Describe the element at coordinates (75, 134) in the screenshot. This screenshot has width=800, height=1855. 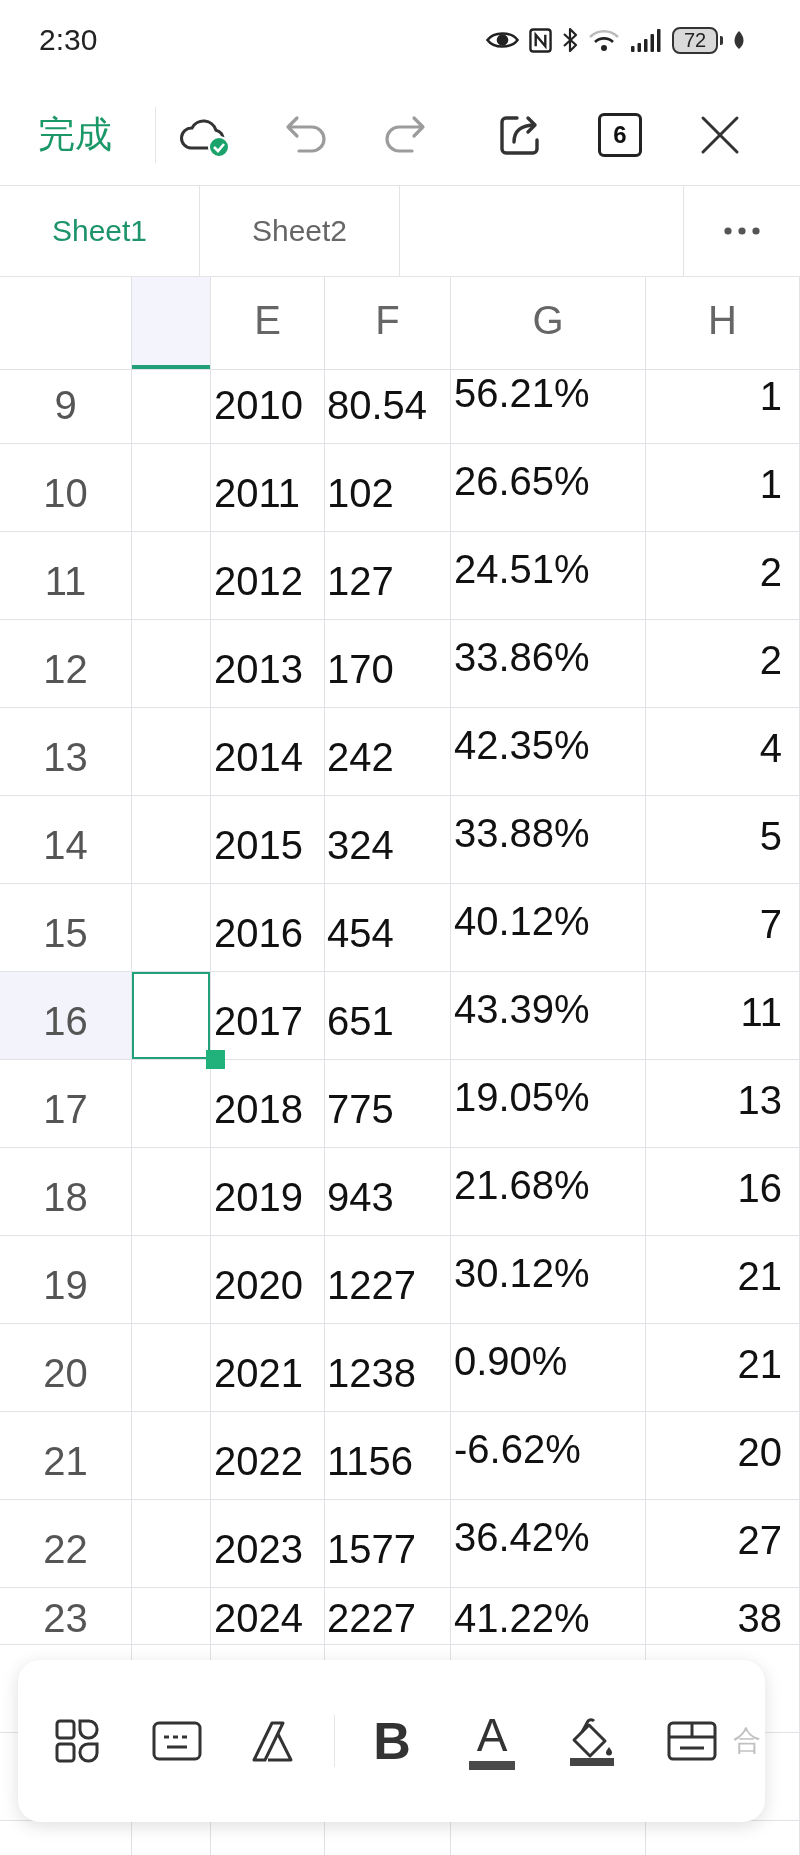
I see `done-button: 完成` at that location.